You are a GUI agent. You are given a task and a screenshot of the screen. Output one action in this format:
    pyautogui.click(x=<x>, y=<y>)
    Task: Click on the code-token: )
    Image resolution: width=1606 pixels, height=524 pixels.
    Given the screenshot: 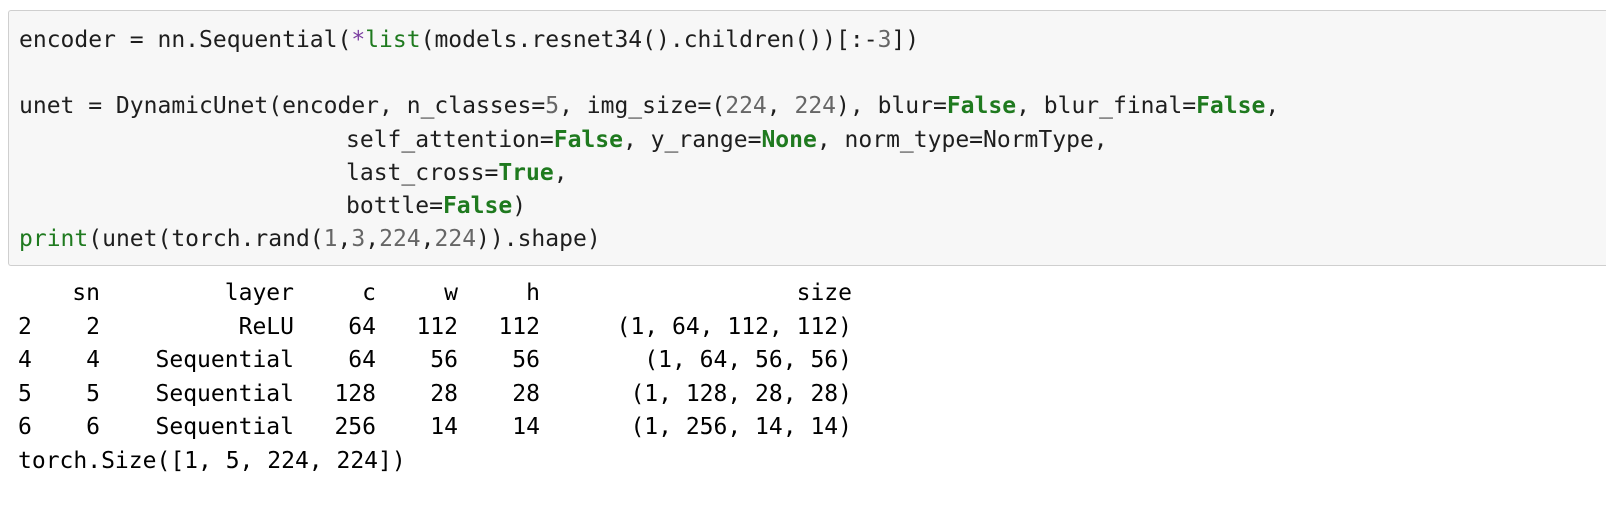 What is the action you would take?
    pyautogui.click(x=519, y=205)
    